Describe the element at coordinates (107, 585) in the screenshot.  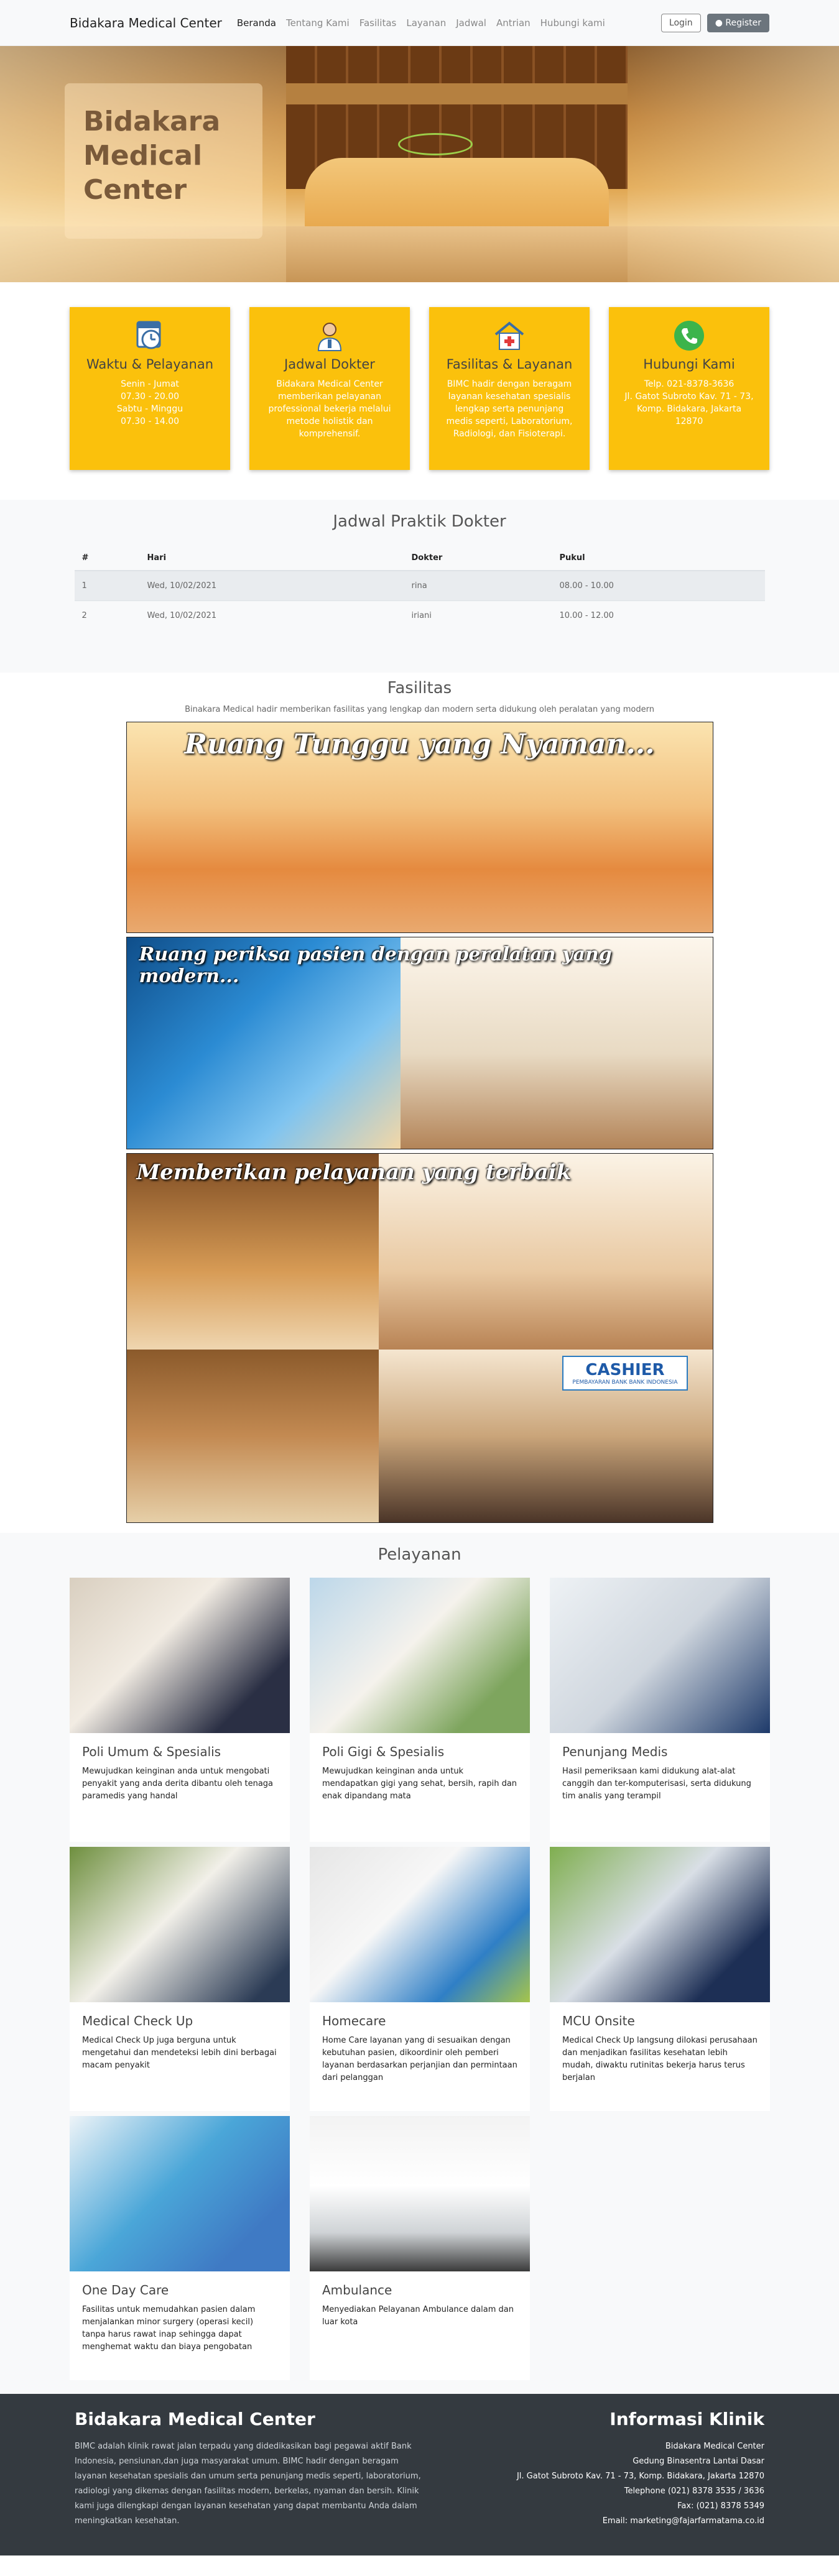
I see `table-cell: 1` at that location.